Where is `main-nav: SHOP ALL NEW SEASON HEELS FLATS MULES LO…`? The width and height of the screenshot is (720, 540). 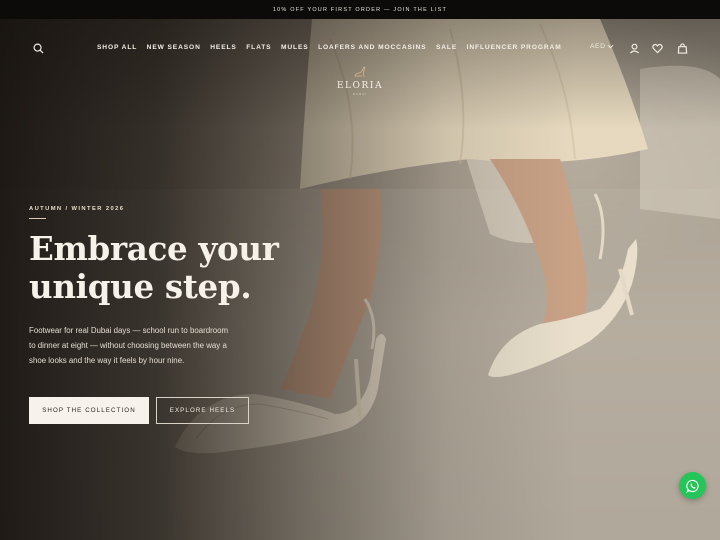 main-nav: SHOP ALL NEW SEASON HEELS FLATS MULES LO… is located at coordinates (334, 47).